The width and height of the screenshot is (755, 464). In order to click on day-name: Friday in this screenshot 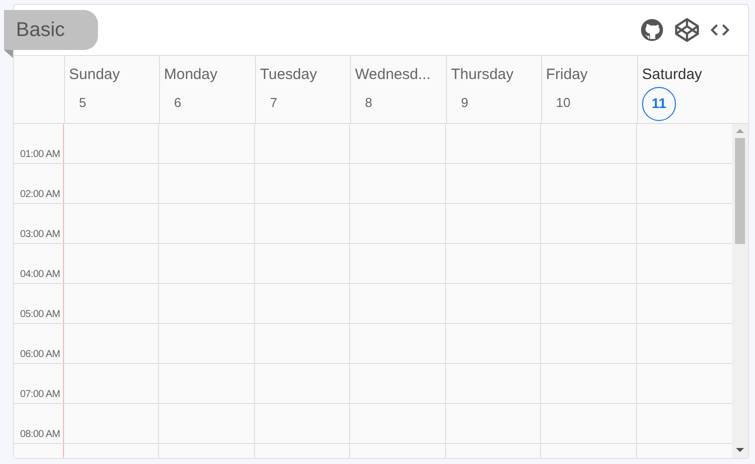, I will do `click(567, 75)`.